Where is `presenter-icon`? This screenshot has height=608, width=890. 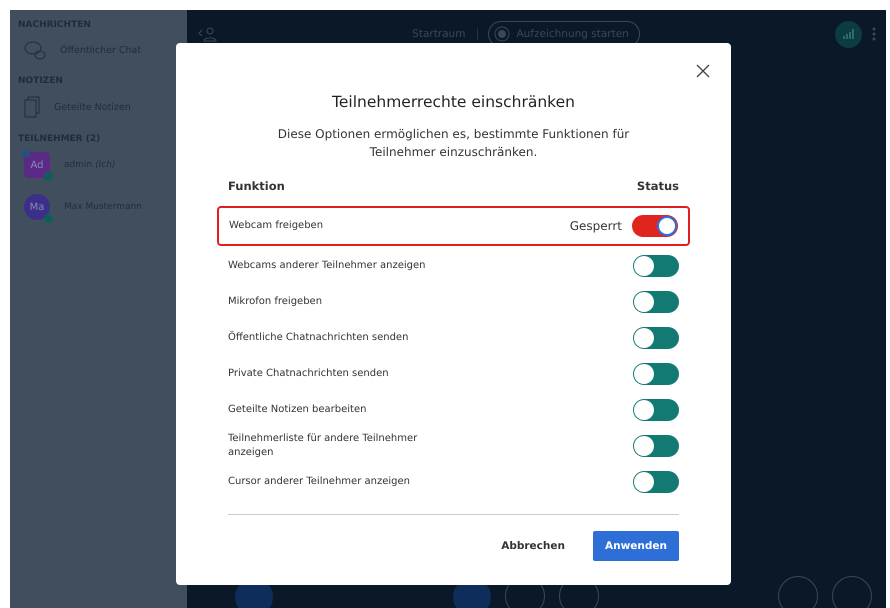
presenter-icon is located at coordinates (26, 153).